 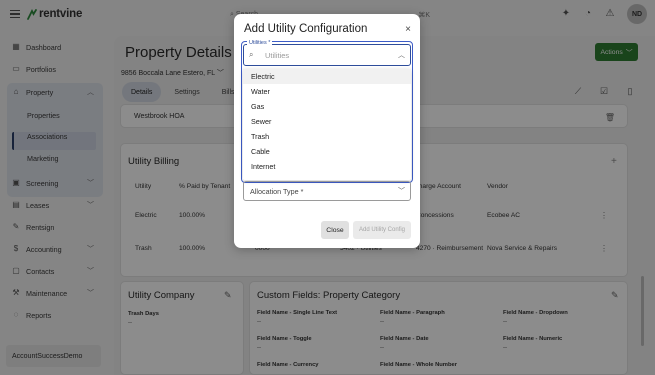 What do you see at coordinates (277, 191) in the screenshot?
I see `allocation-placeholder: Allocation Type *` at bounding box center [277, 191].